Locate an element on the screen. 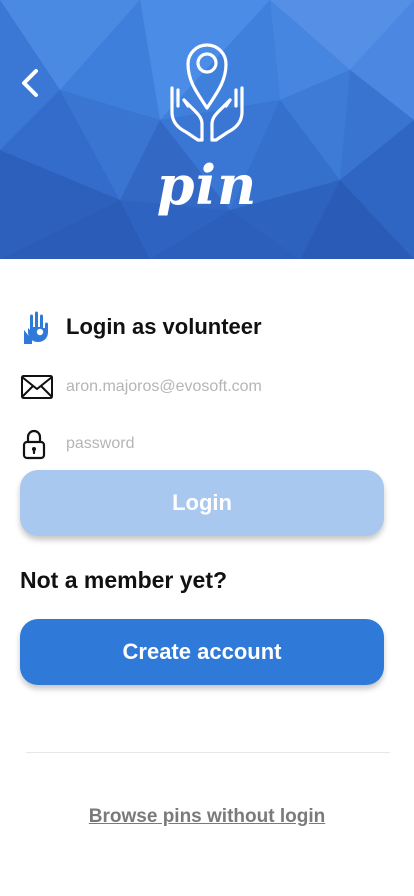  login-button: Login is located at coordinates (202, 503).